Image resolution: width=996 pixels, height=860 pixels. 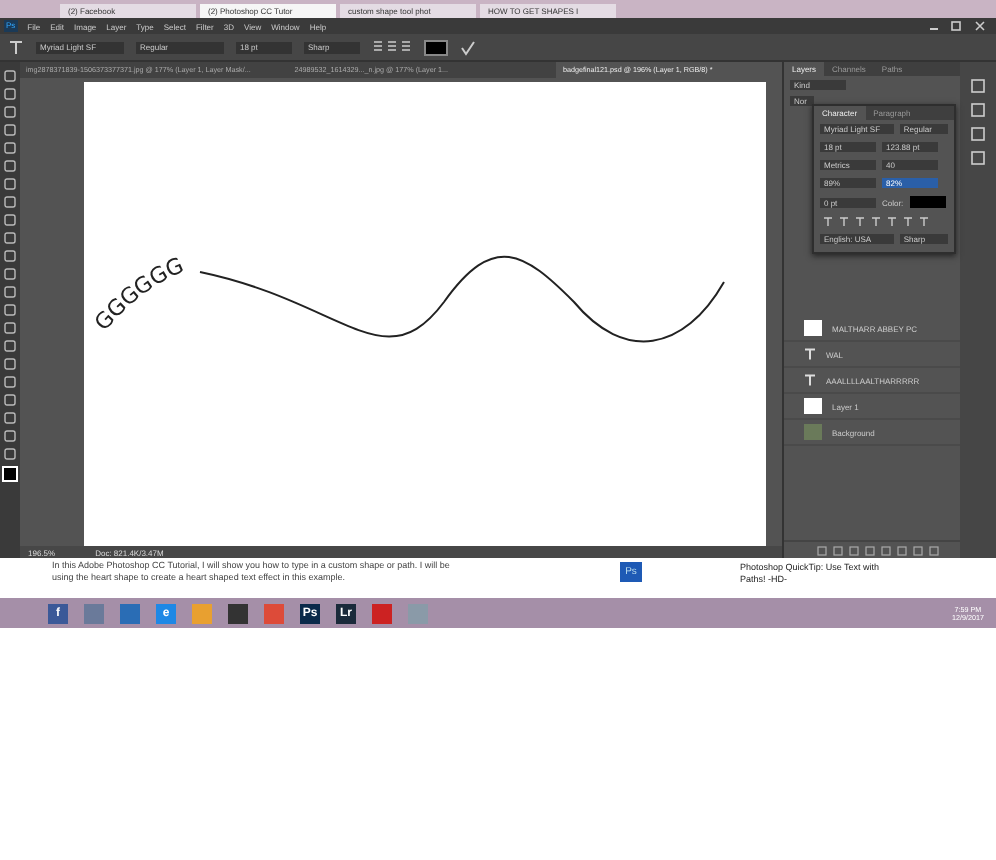 What do you see at coordinates (16, 47) in the screenshot?
I see `type-tool-icon` at bounding box center [16, 47].